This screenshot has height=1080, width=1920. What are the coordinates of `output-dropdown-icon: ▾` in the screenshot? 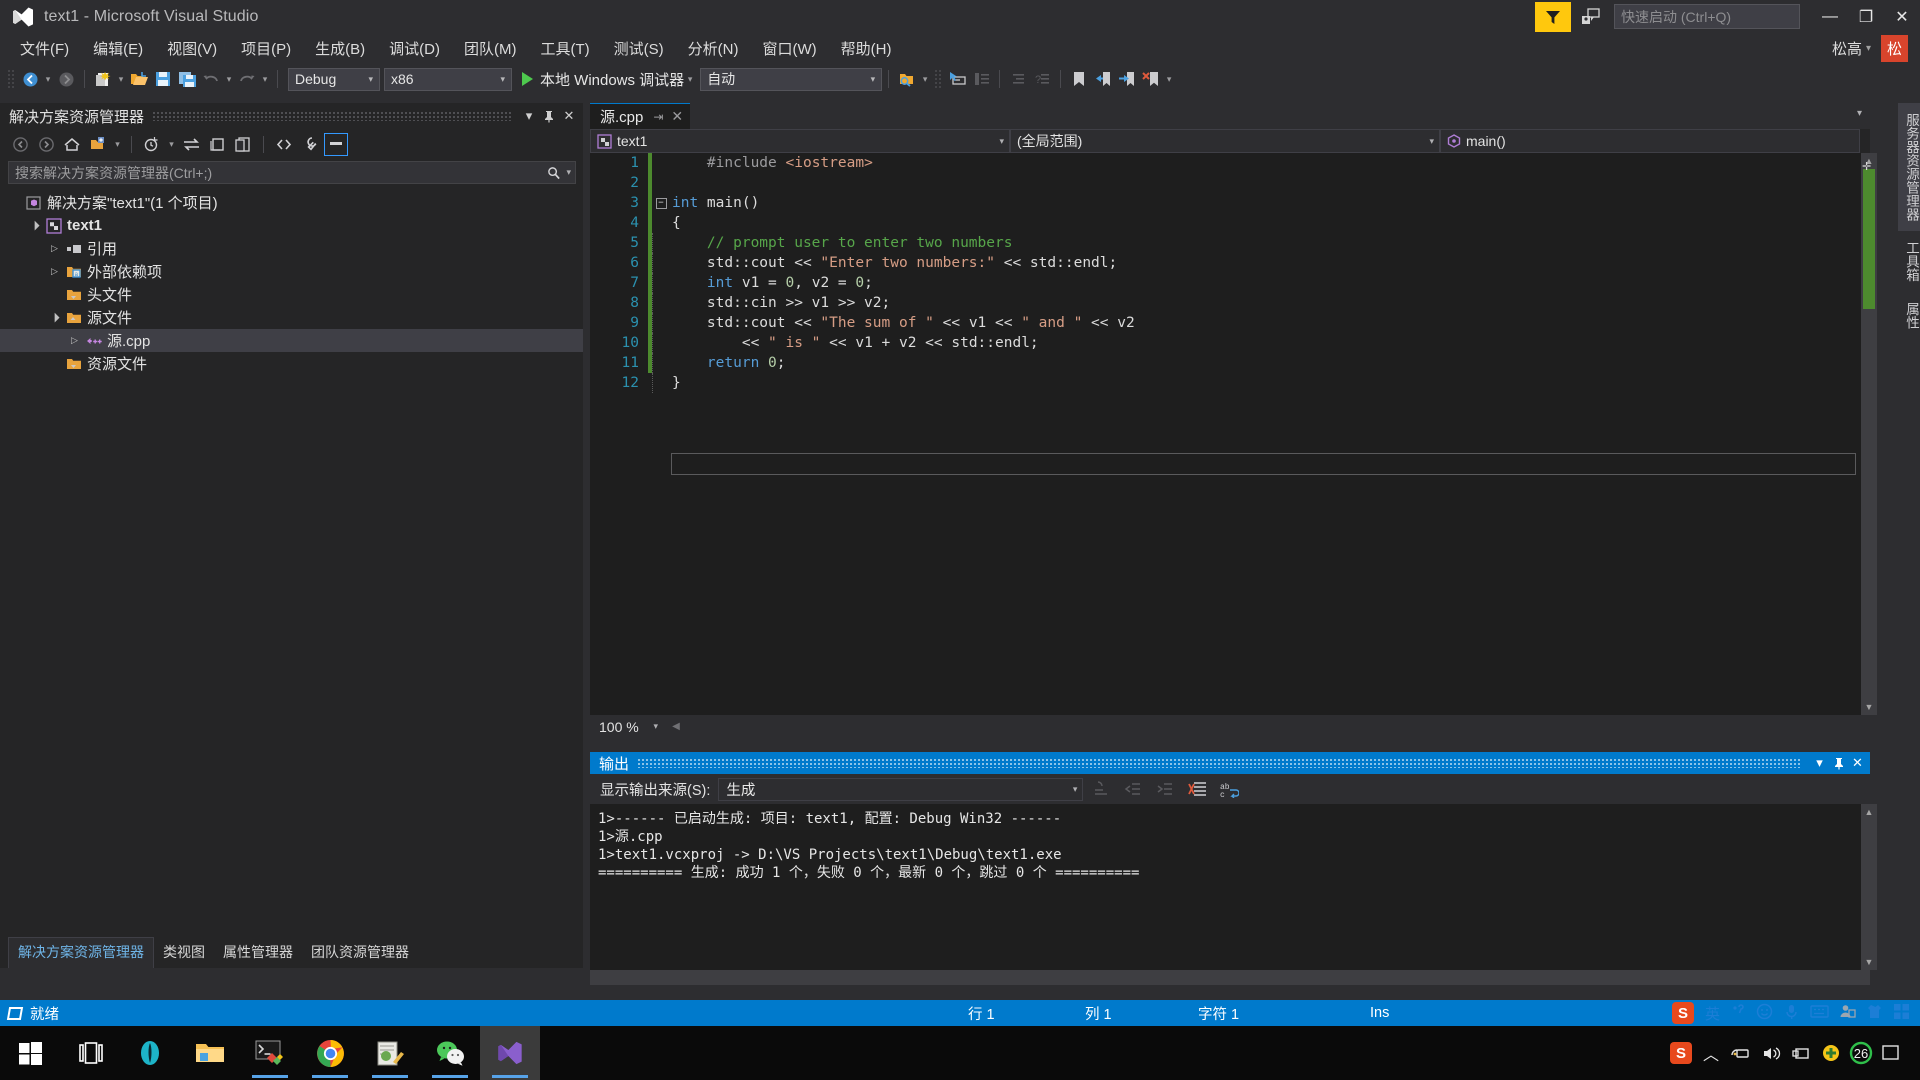 It's located at (1819, 763).